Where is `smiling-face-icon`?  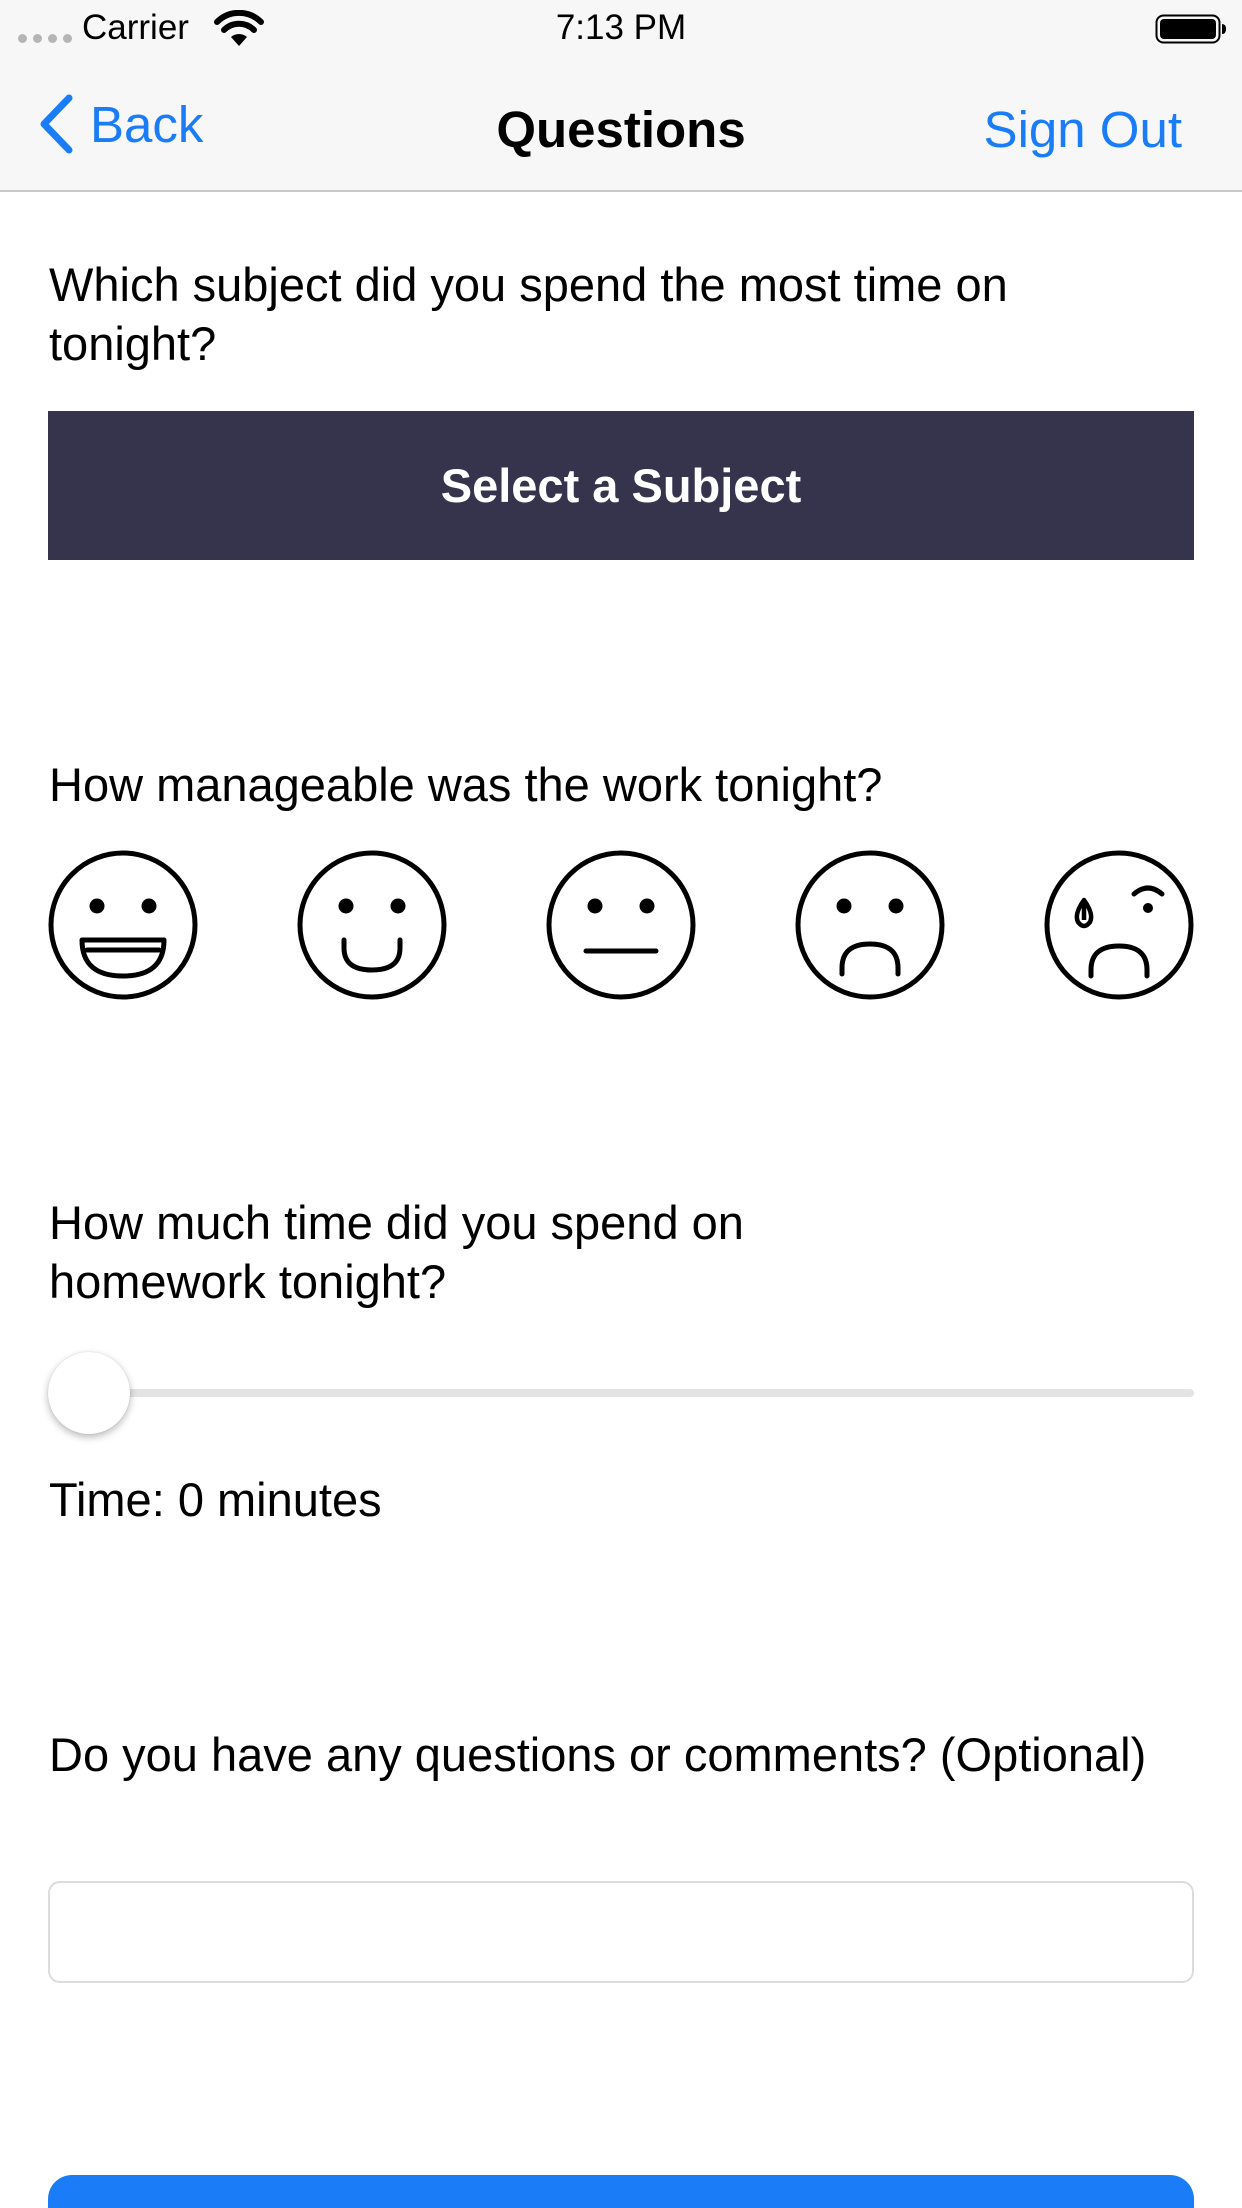 smiling-face-icon is located at coordinates (372, 925).